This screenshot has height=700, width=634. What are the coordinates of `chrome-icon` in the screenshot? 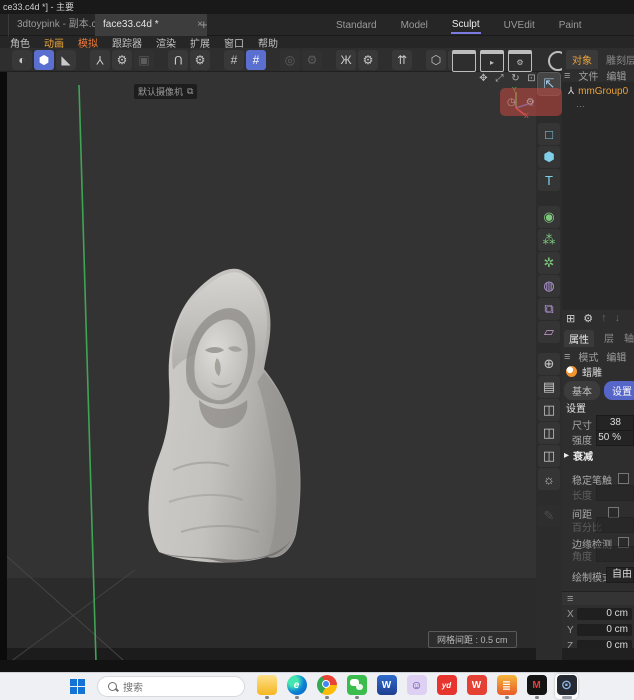 It's located at (326, 686).